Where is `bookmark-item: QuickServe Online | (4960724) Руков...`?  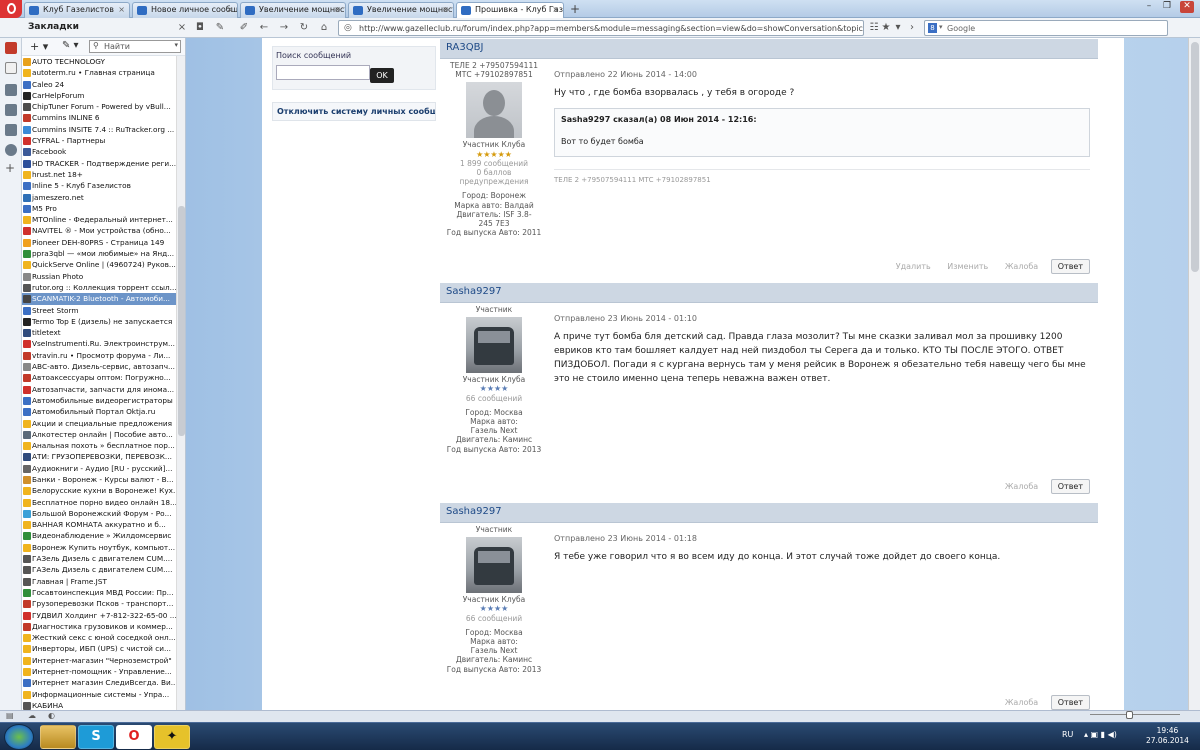
bookmark-item: QuickServe Online | (4960724) Руков... is located at coordinates (99, 264).